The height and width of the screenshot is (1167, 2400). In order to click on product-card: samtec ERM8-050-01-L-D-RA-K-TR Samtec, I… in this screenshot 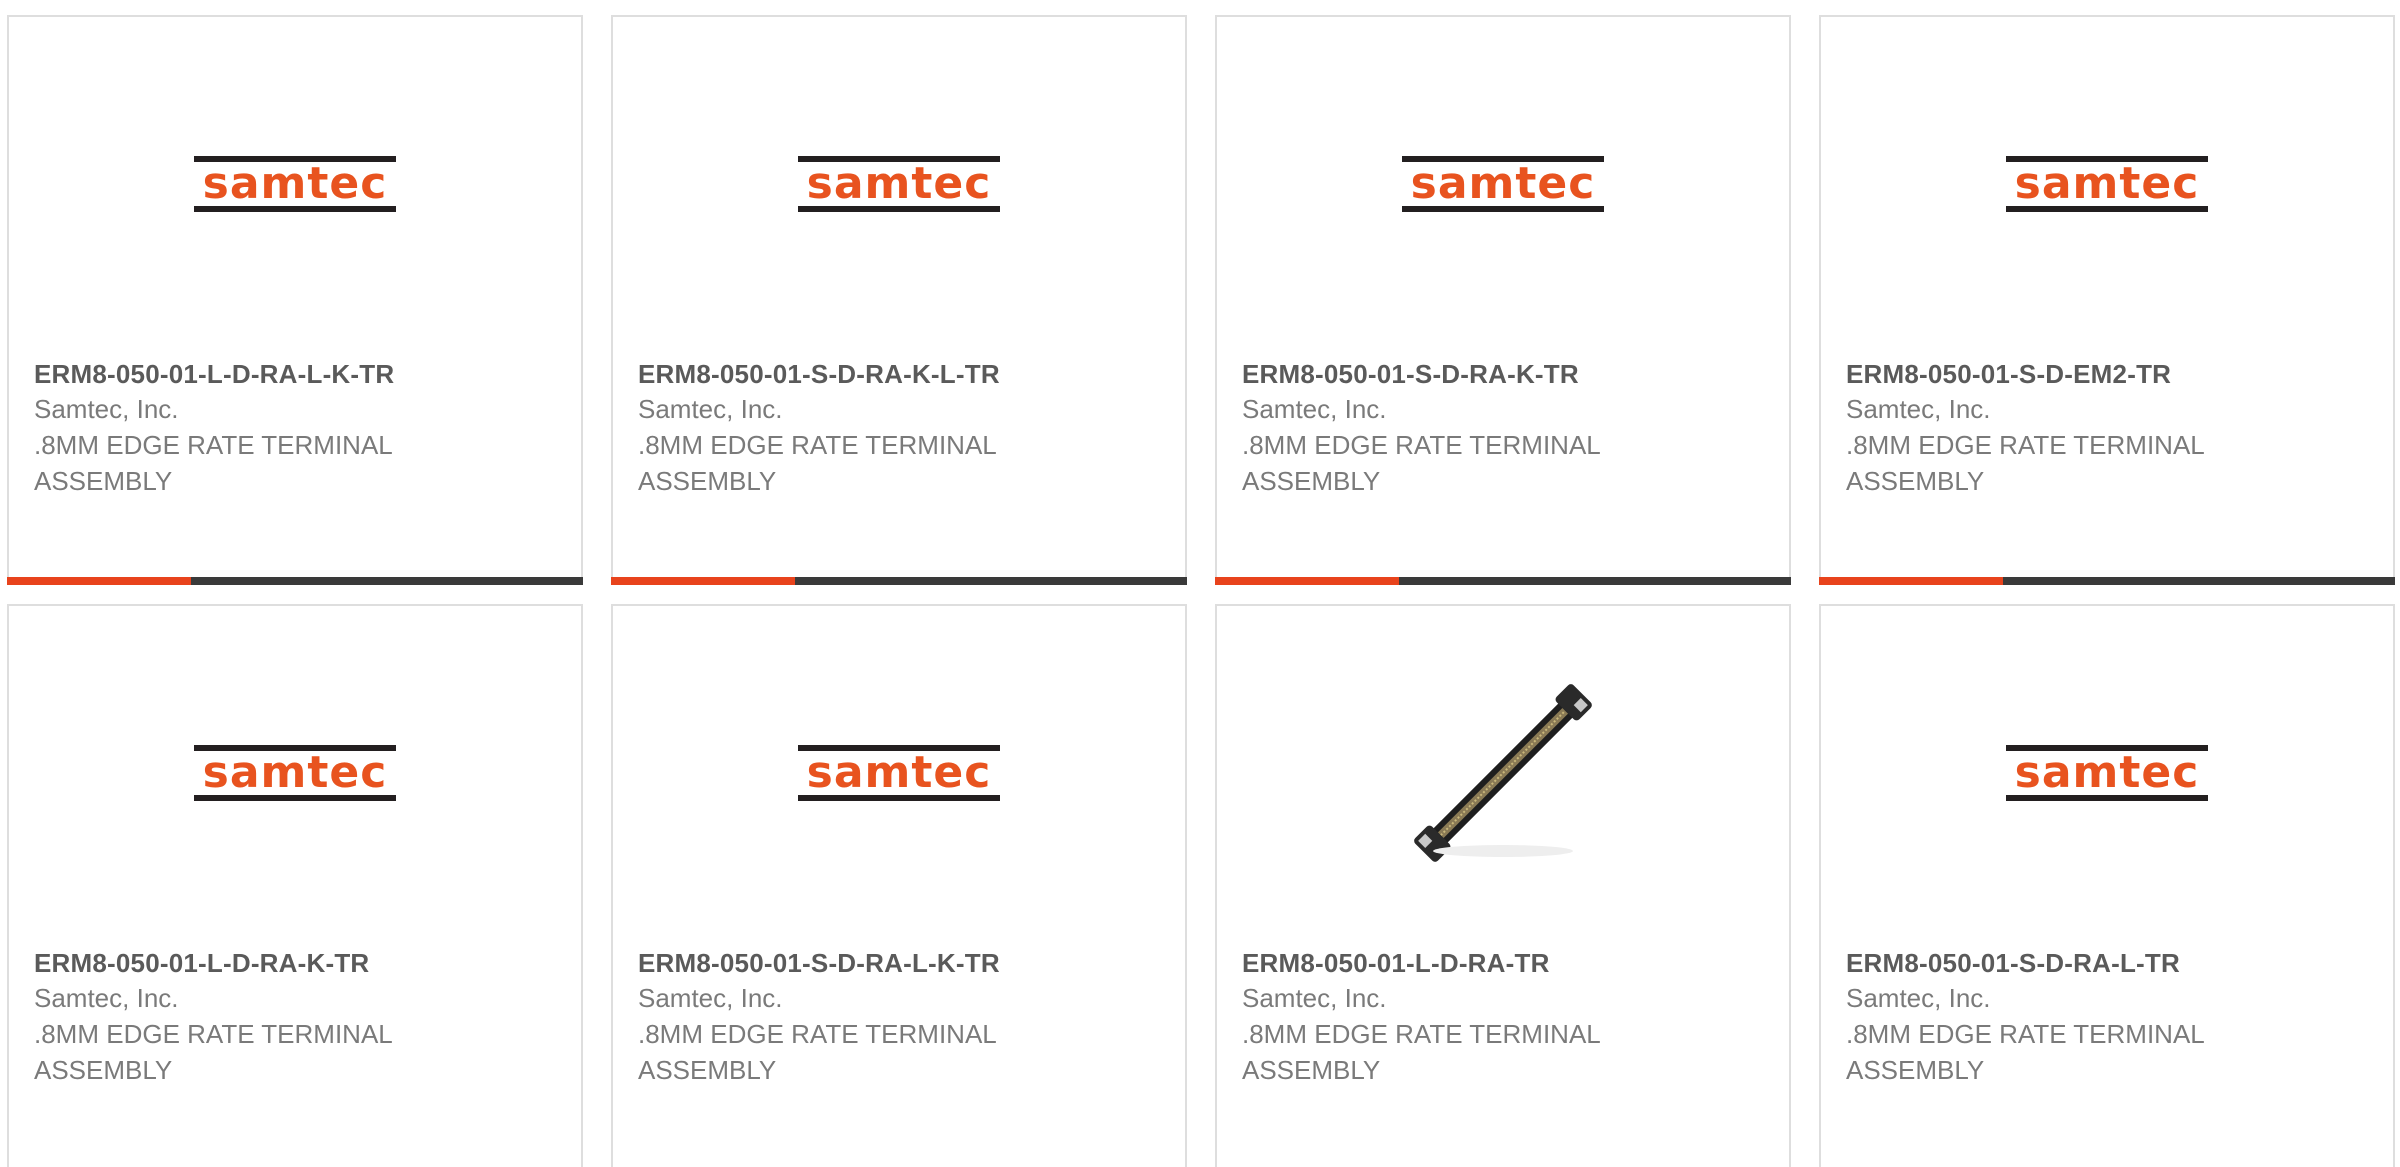, I will do `click(295, 885)`.